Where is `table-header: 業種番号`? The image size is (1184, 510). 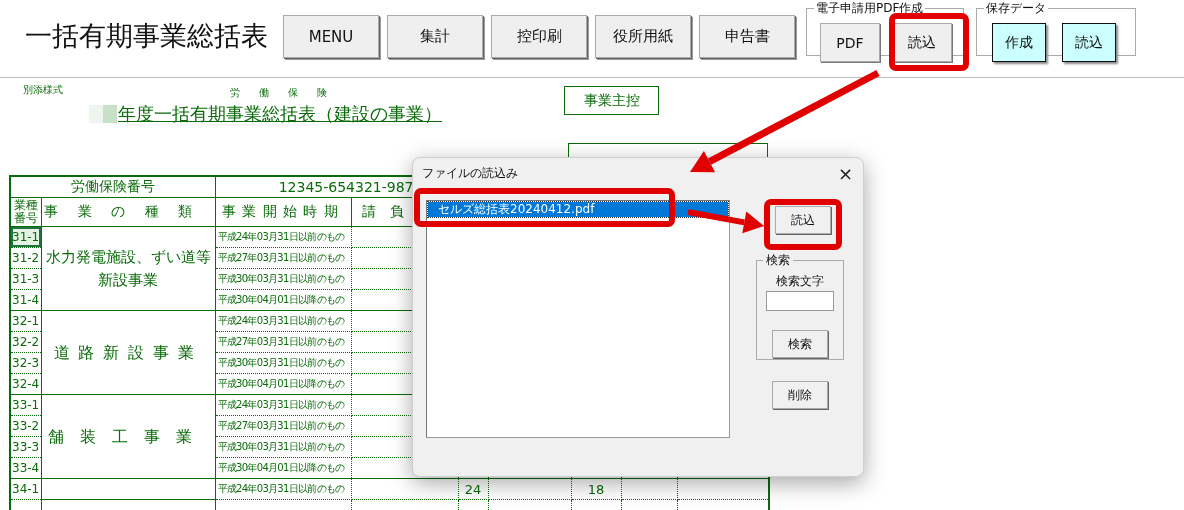 table-header: 業種番号 is located at coordinates (25, 212).